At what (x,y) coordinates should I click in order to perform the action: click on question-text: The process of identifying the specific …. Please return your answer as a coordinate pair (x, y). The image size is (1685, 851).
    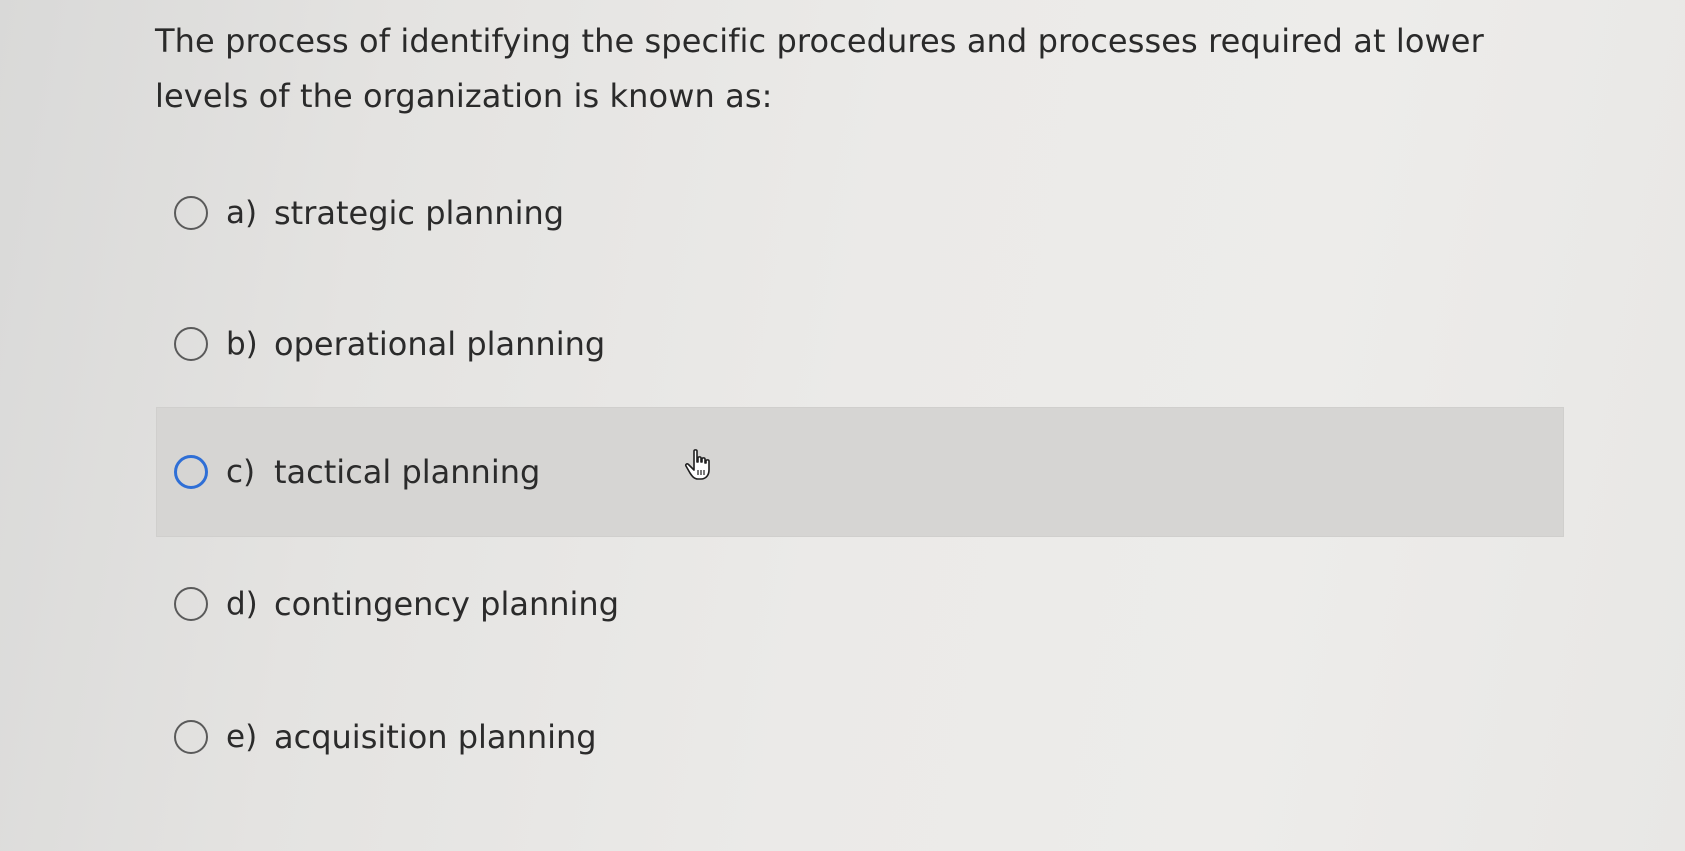
    Looking at the image, I should click on (819, 68).